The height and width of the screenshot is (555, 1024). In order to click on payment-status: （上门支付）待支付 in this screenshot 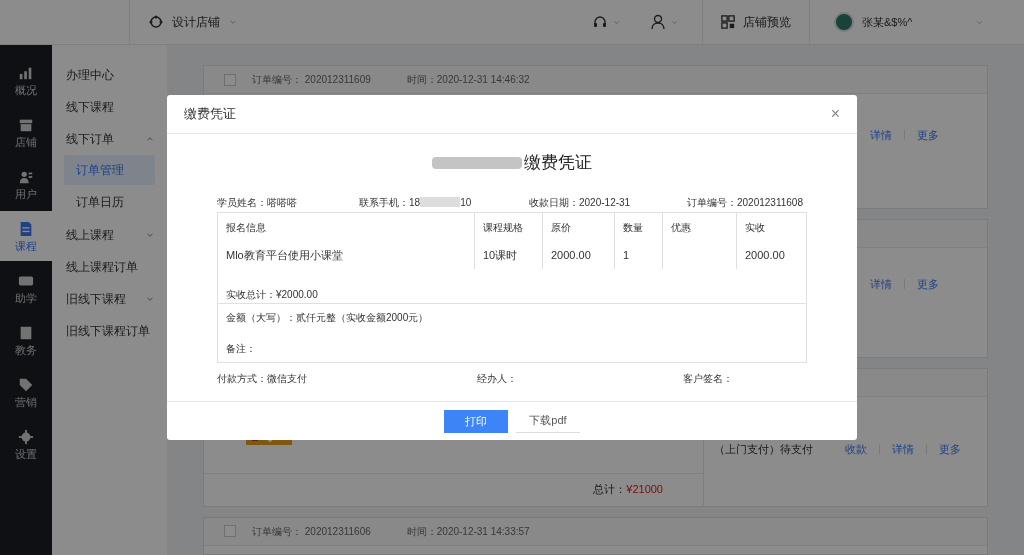, I will do `click(763, 449)`.